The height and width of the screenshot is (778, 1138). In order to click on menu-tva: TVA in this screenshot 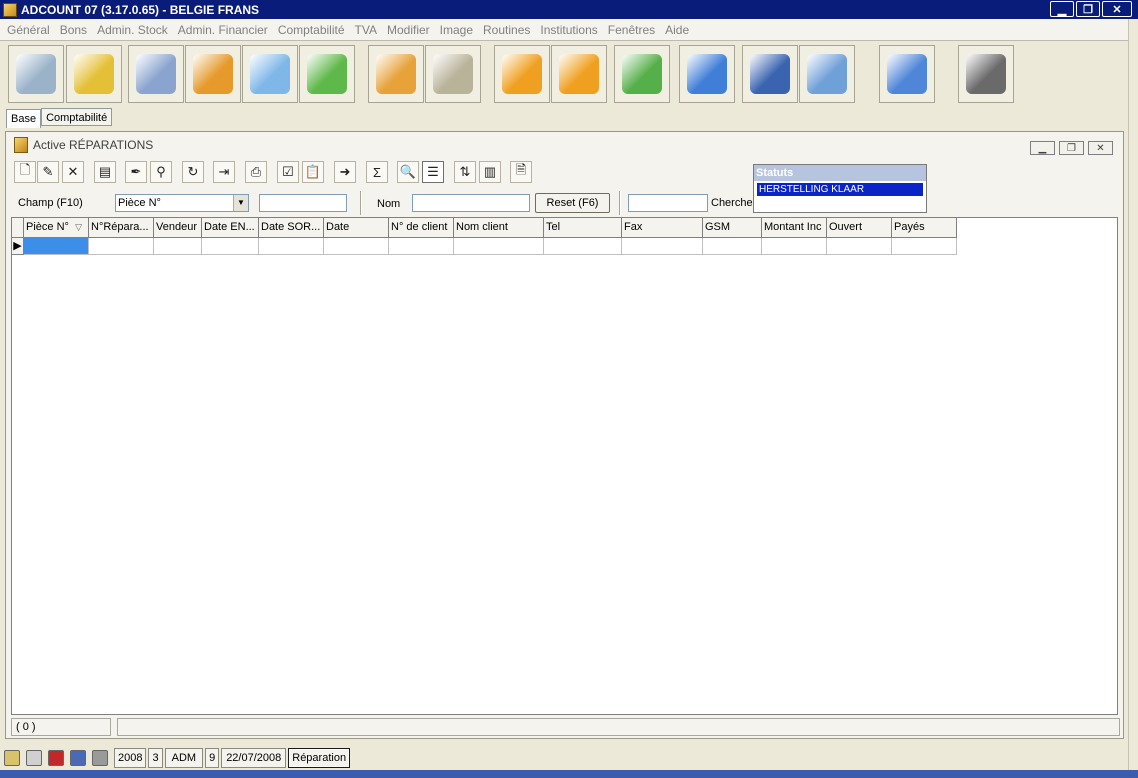, I will do `click(366, 30)`.